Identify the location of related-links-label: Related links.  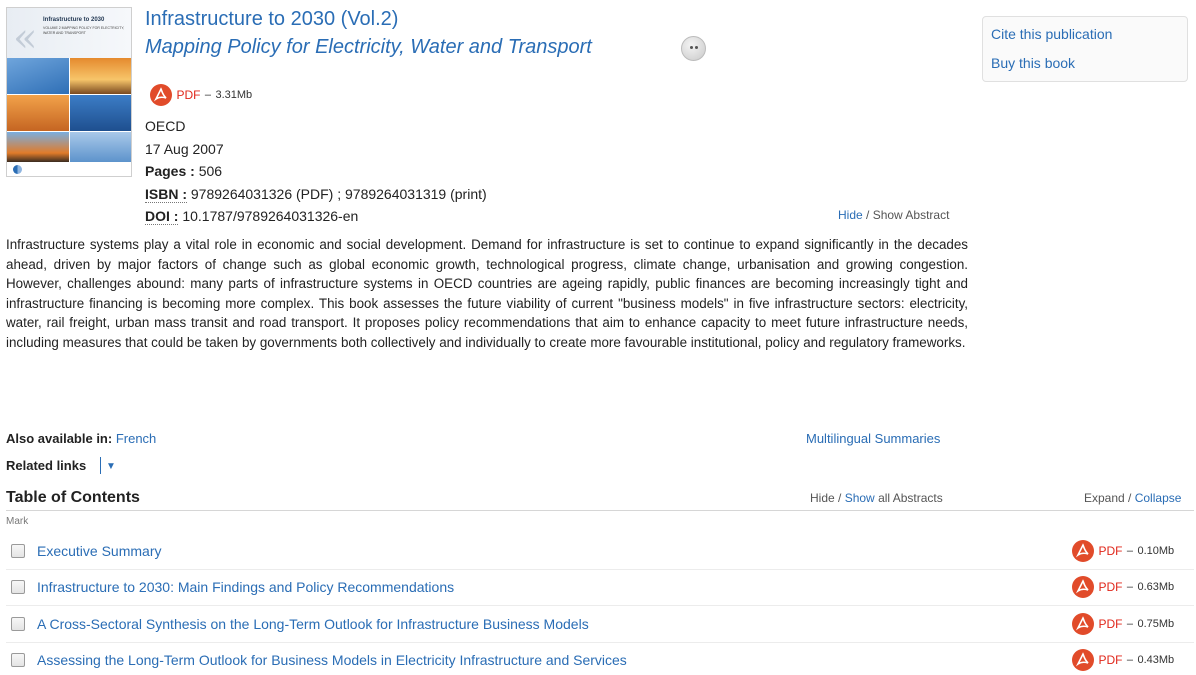
(46, 465).